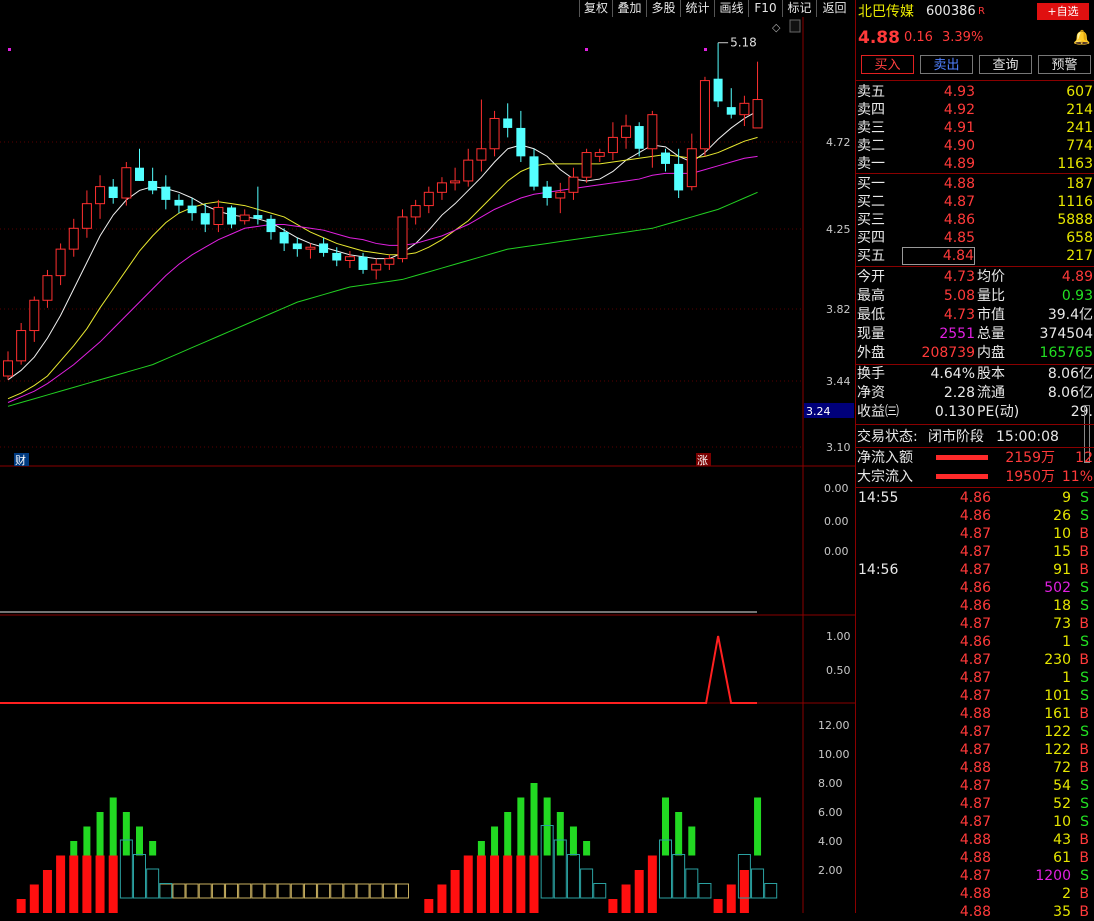 The height and width of the screenshot is (921, 1094). I want to click on buy-level: 买五 4.84 217, so click(975, 256).